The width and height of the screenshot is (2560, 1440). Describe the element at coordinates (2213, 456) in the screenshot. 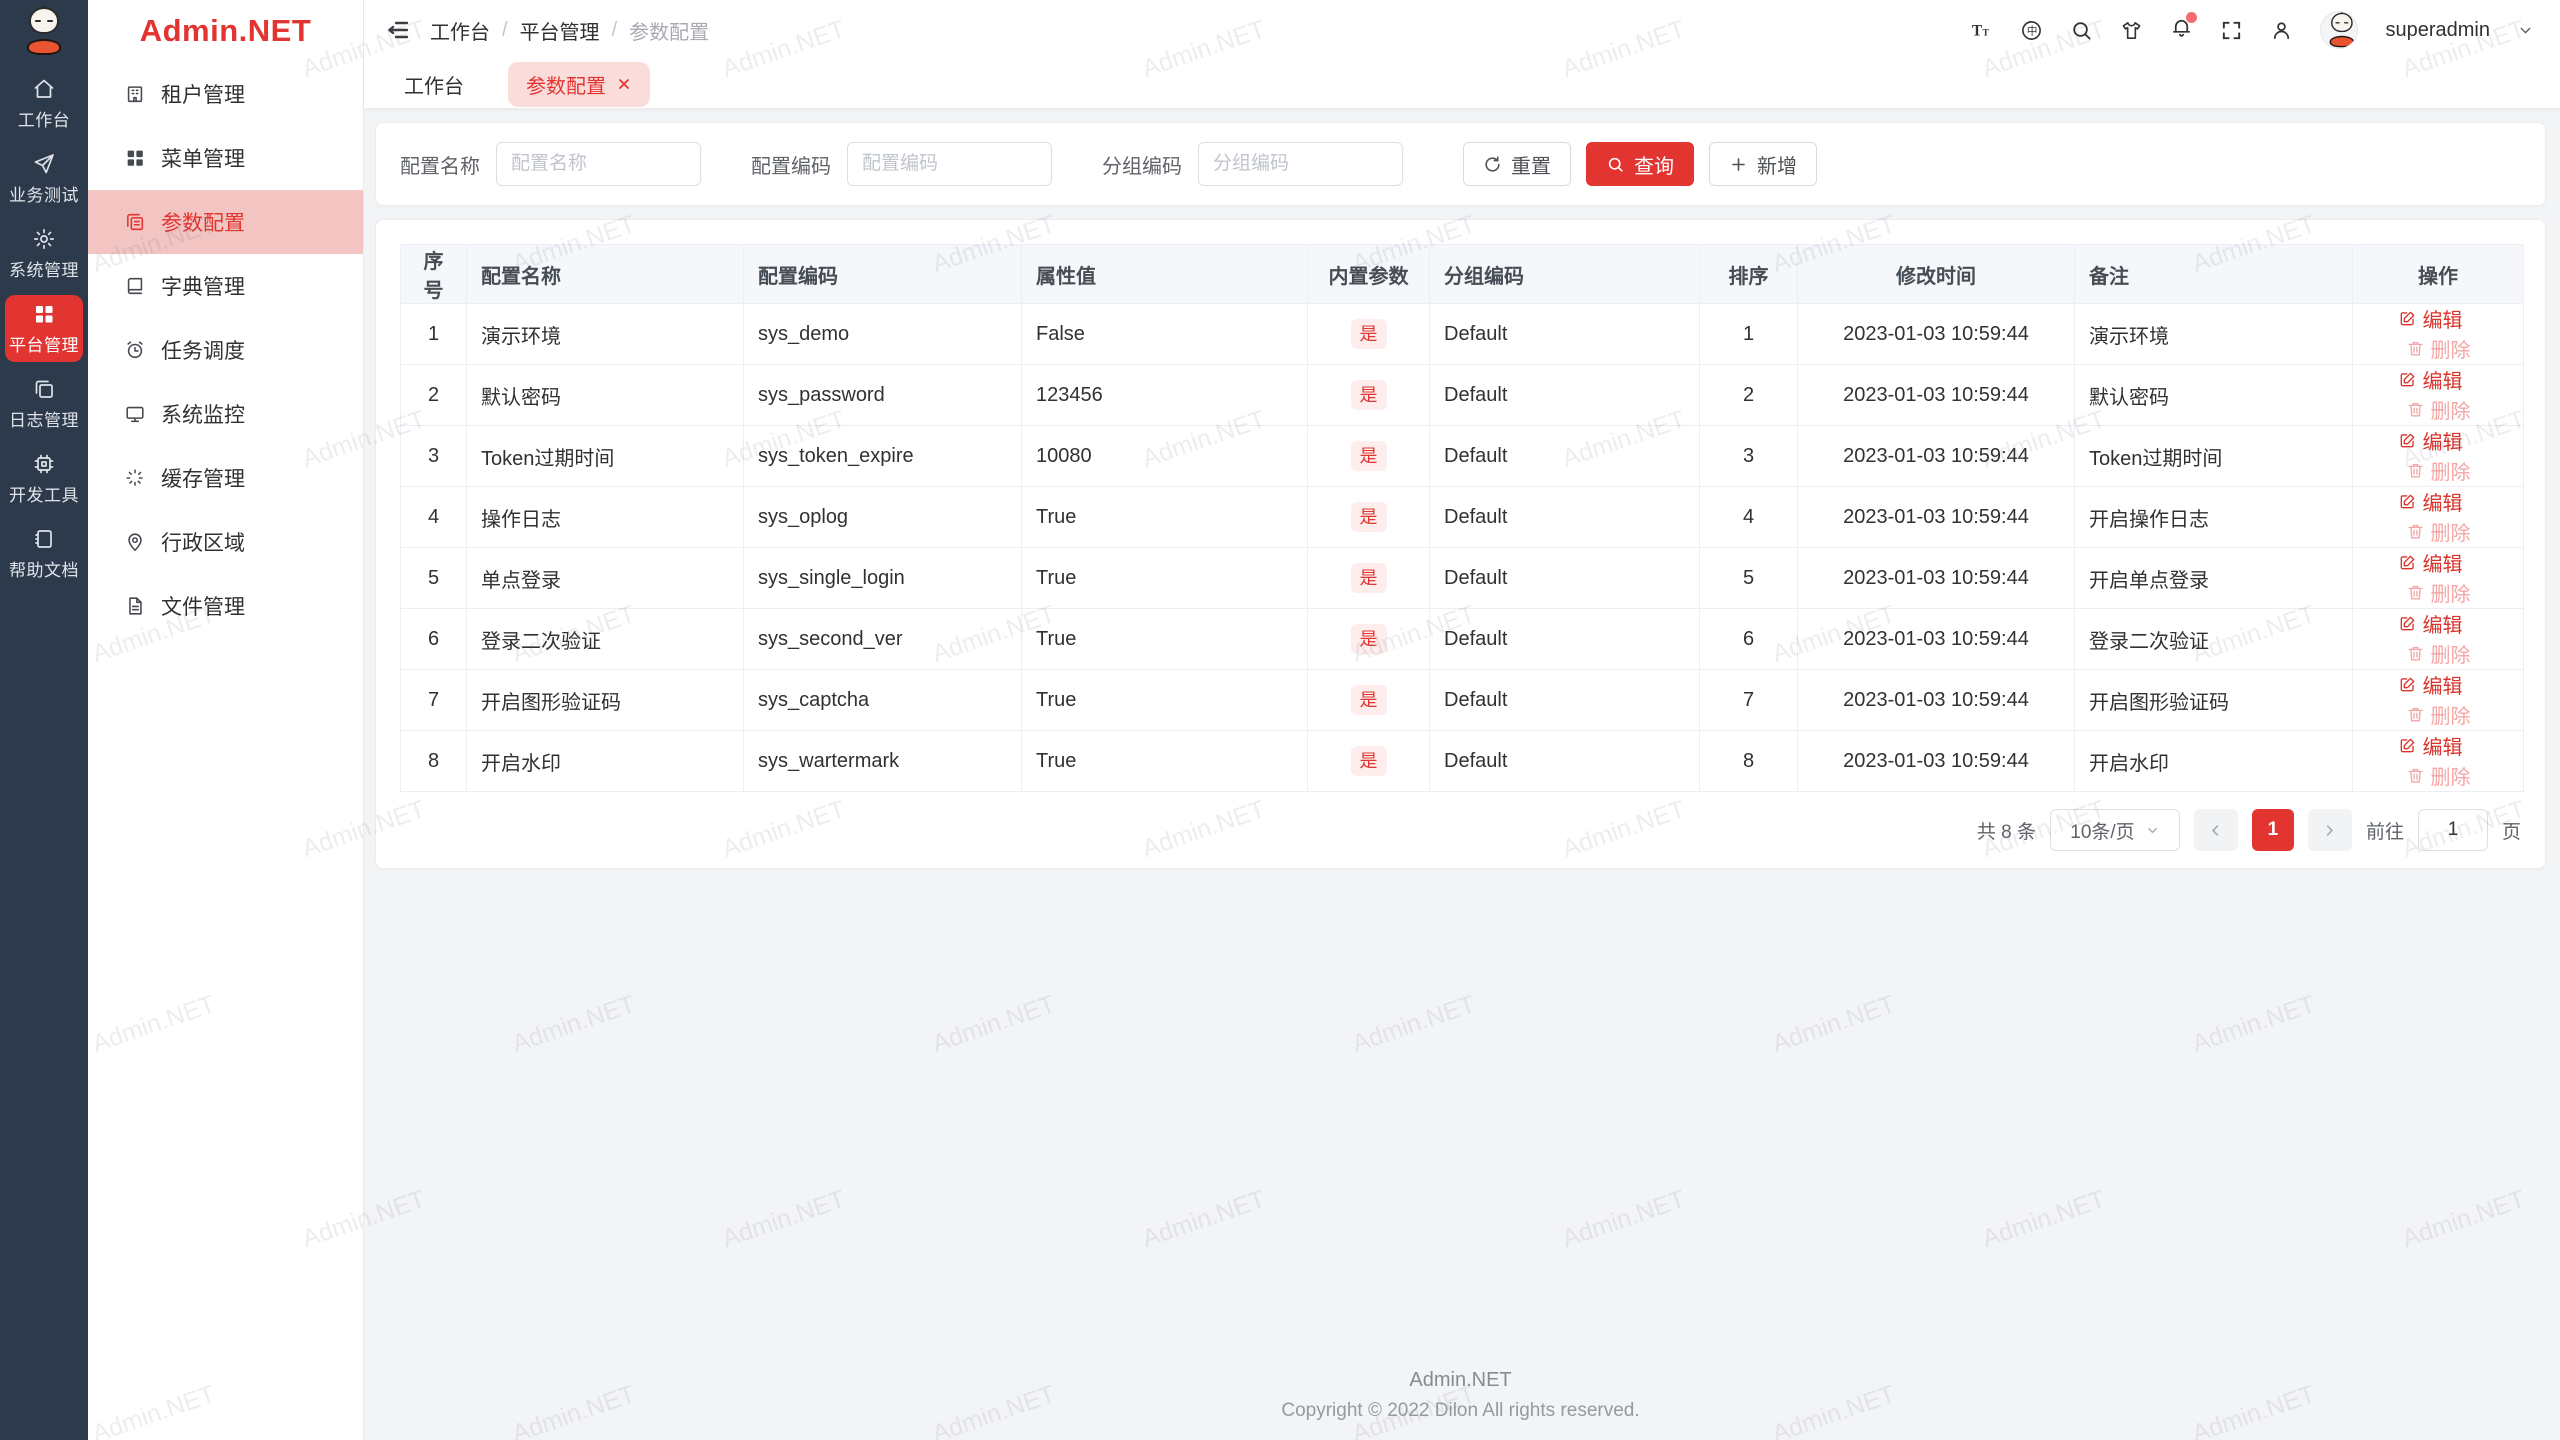

I see `cell-remark: Token过期时间` at that location.